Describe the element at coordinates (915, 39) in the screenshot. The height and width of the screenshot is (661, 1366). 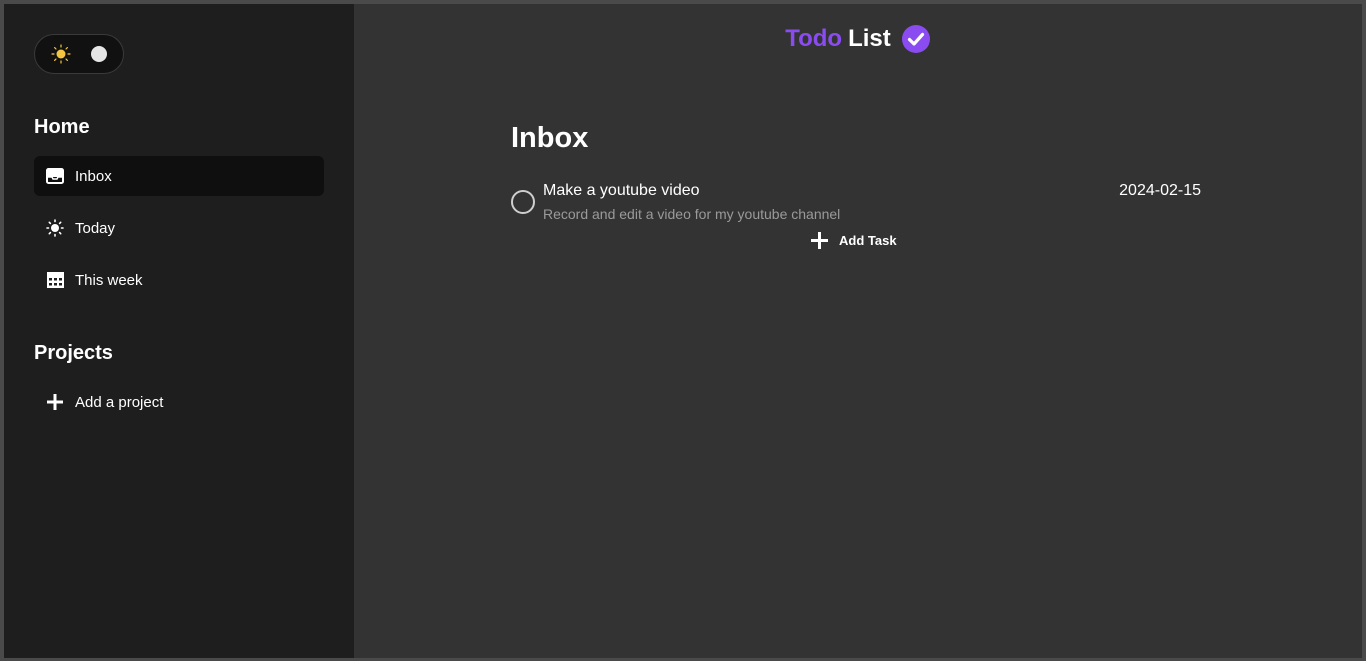
I see `check-circle-icon` at that location.